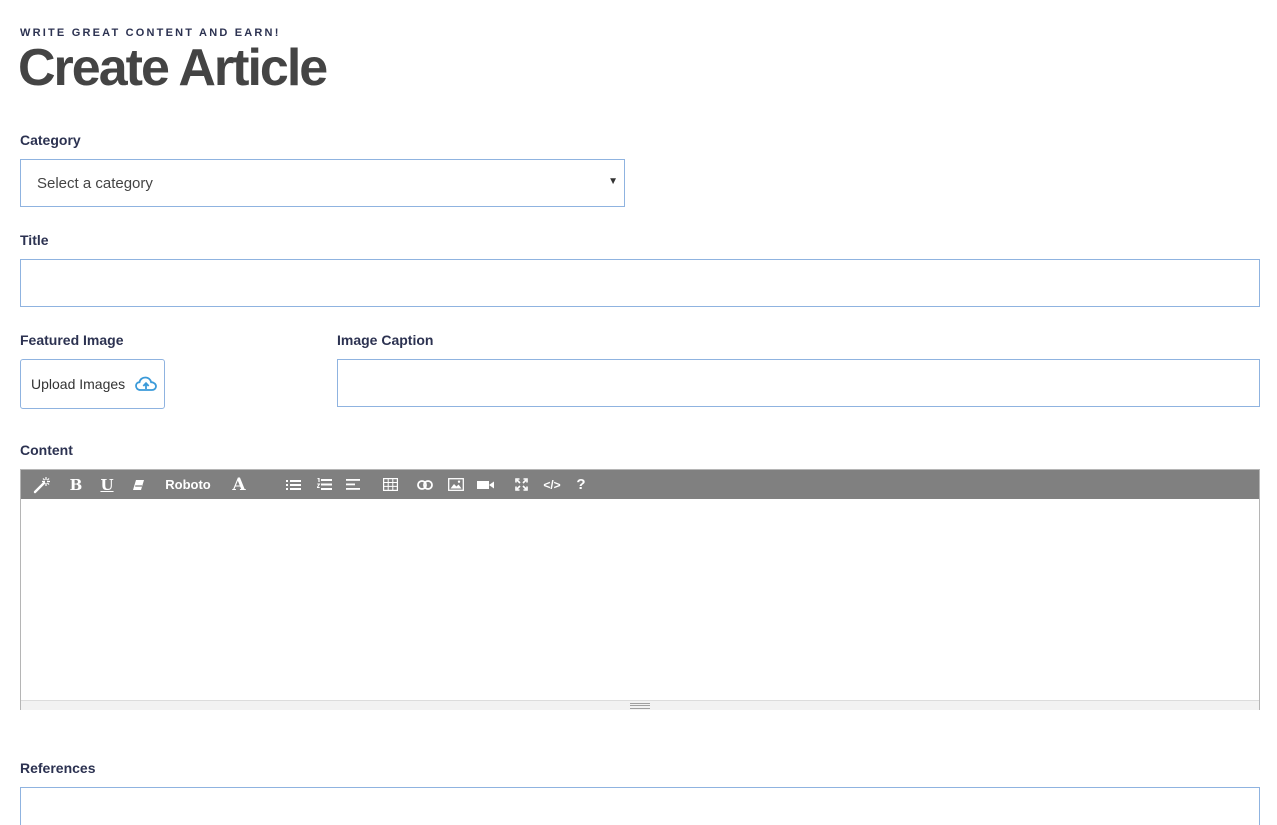  What do you see at coordinates (425, 484) in the screenshot?
I see `link-icon` at bounding box center [425, 484].